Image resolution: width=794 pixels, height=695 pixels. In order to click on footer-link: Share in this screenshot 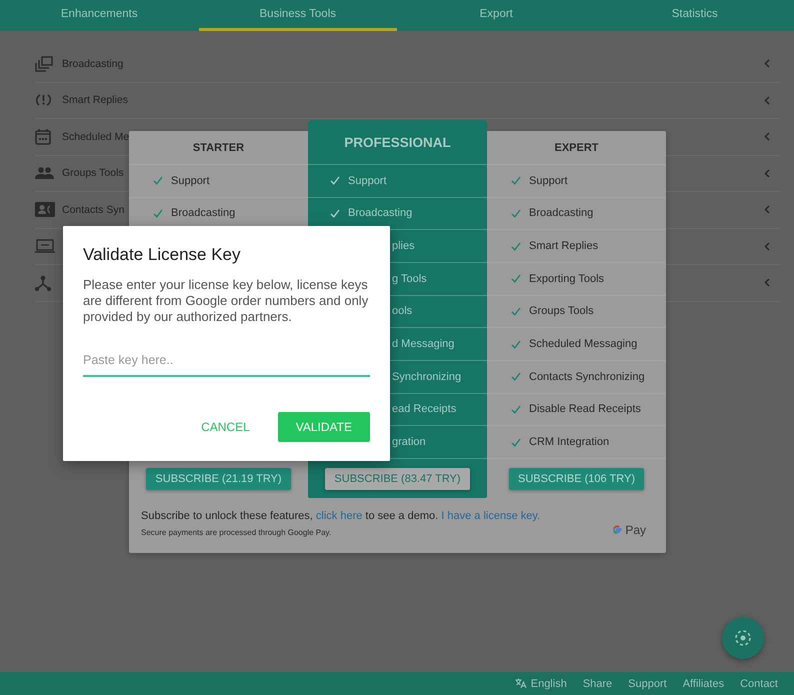, I will do `click(597, 684)`.